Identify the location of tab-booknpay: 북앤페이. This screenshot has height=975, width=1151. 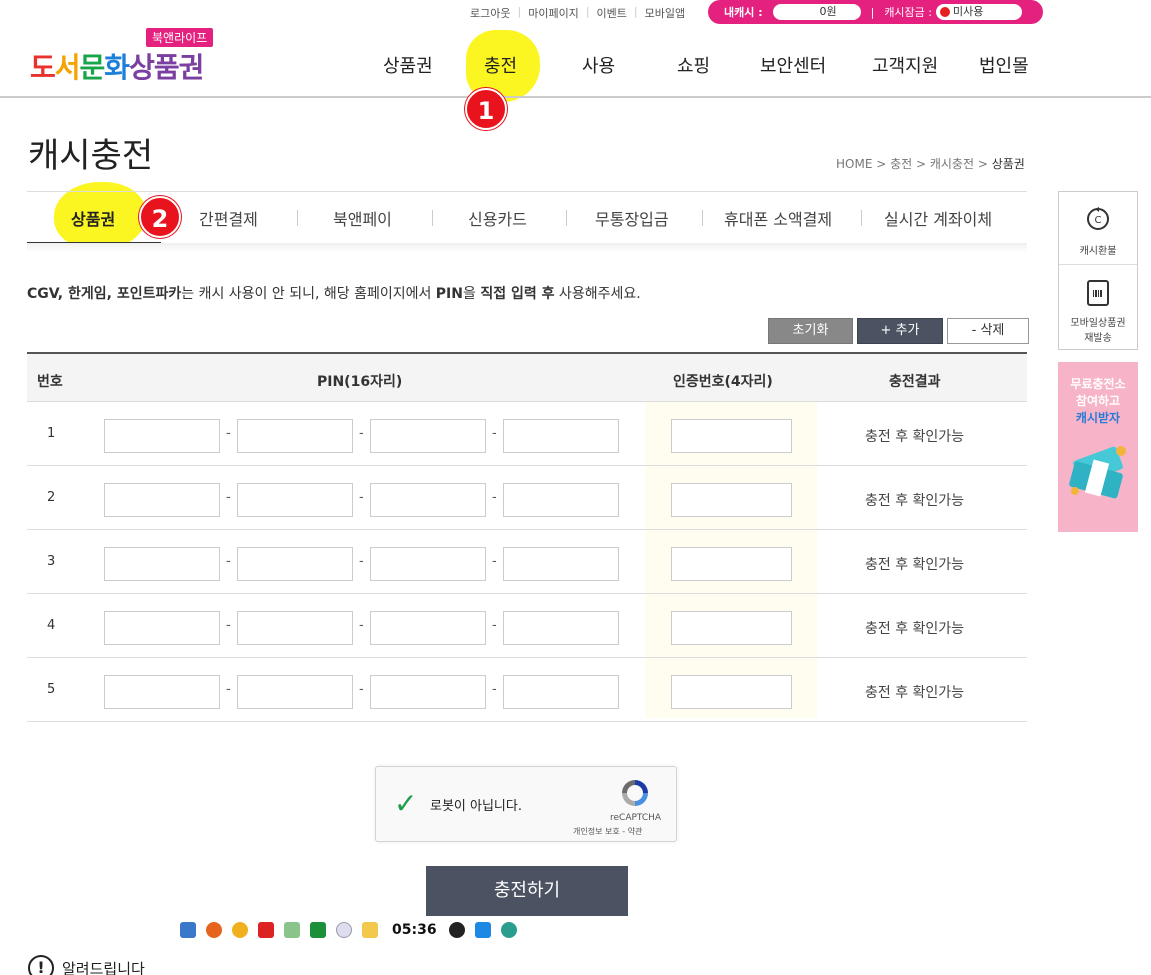
(362, 218).